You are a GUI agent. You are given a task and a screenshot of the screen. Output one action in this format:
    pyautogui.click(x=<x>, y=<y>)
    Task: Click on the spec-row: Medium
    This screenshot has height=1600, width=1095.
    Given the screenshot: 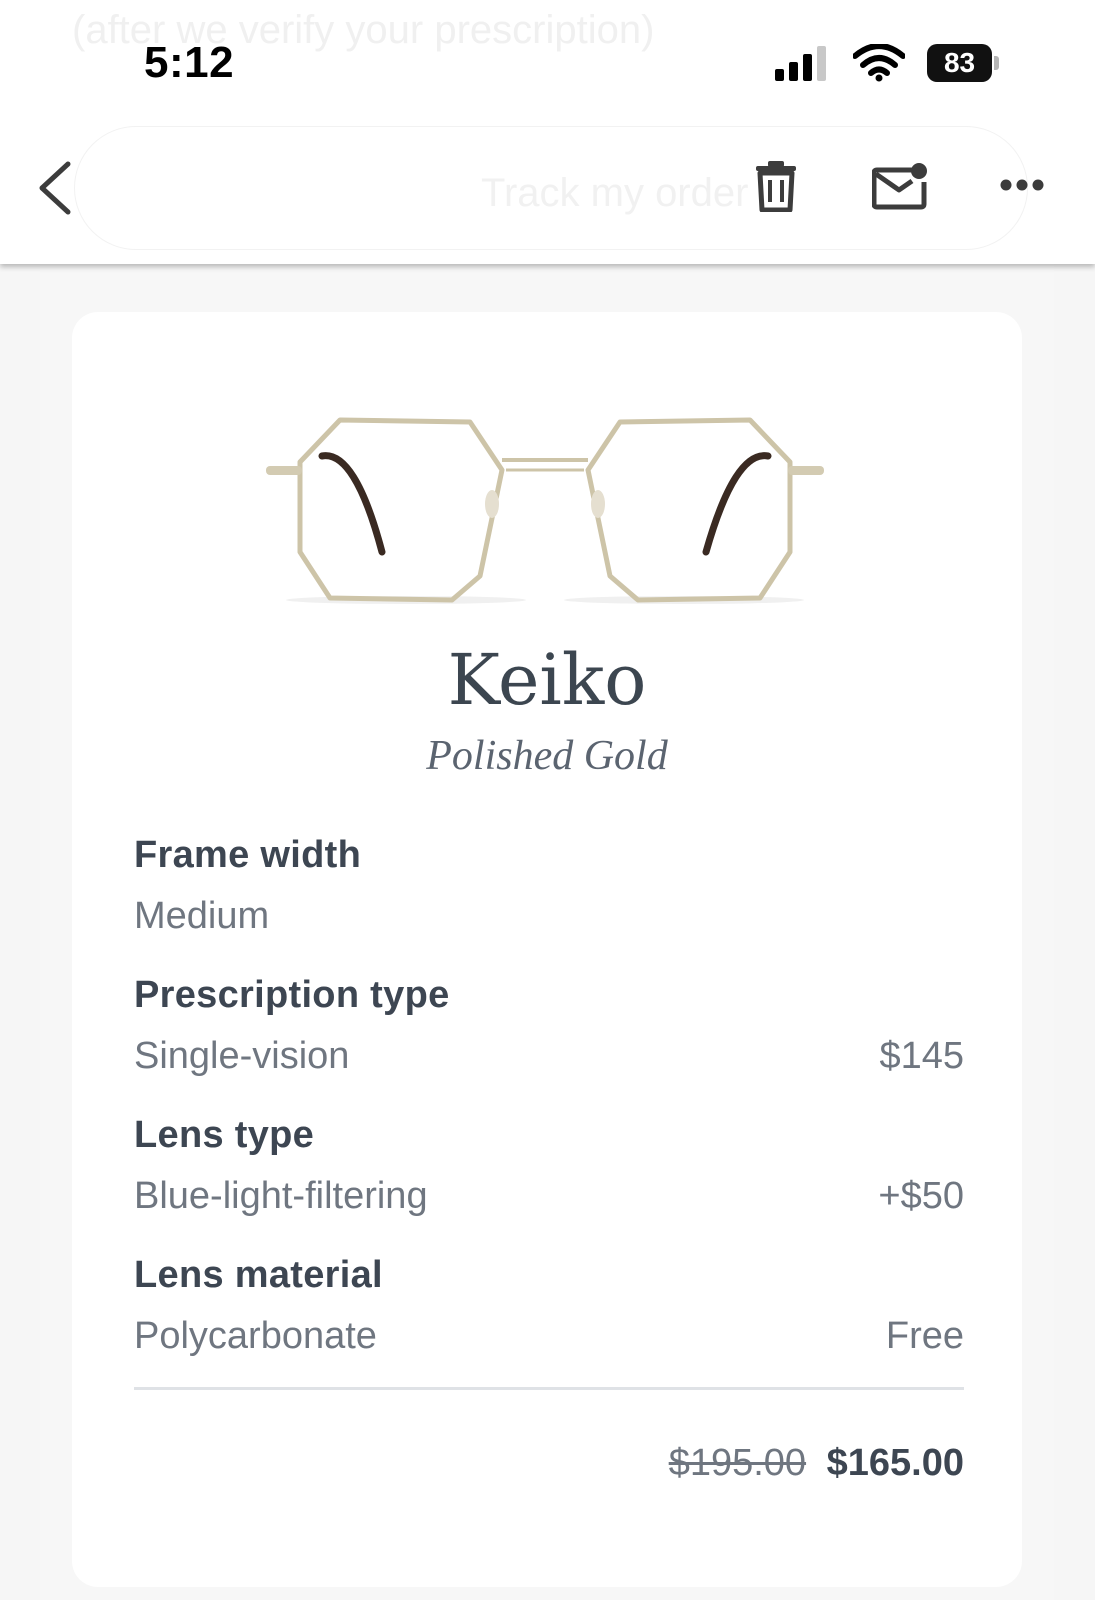 What is the action you would take?
    pyautogui.click(x=549, y=916)
    